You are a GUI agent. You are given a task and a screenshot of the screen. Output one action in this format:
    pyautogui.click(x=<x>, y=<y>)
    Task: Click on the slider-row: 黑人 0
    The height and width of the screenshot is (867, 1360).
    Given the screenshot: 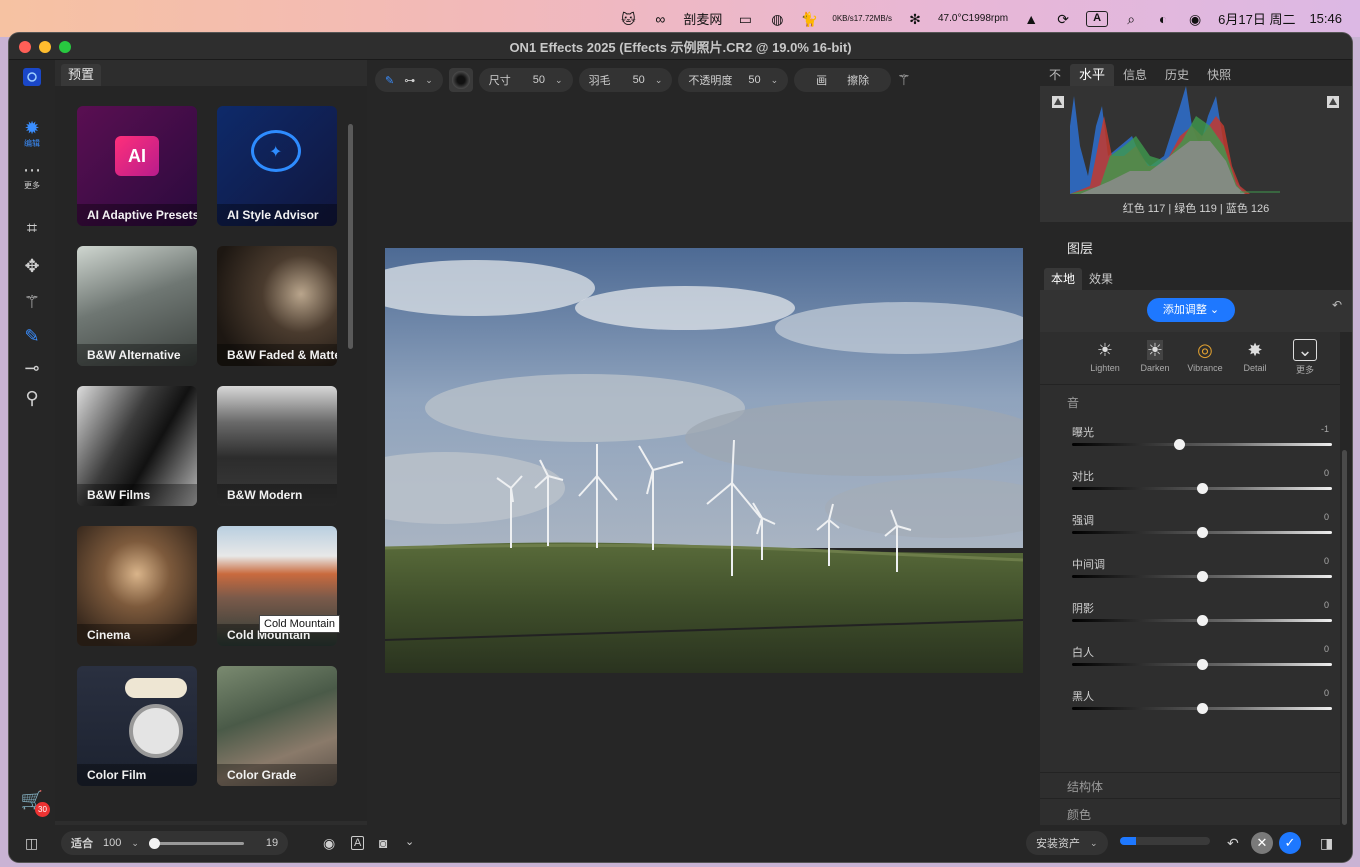 What is the action you would take?
    pyautogui.click(x=1202, y=703)
    